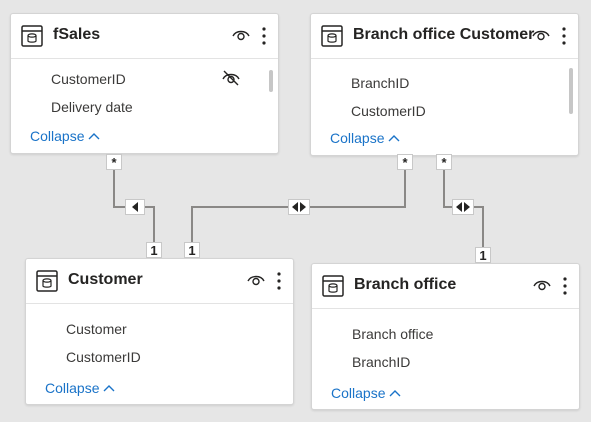 This screenshot has height=422, width=591. I want to click on table-card-header: Branch office, so click(445, 286).